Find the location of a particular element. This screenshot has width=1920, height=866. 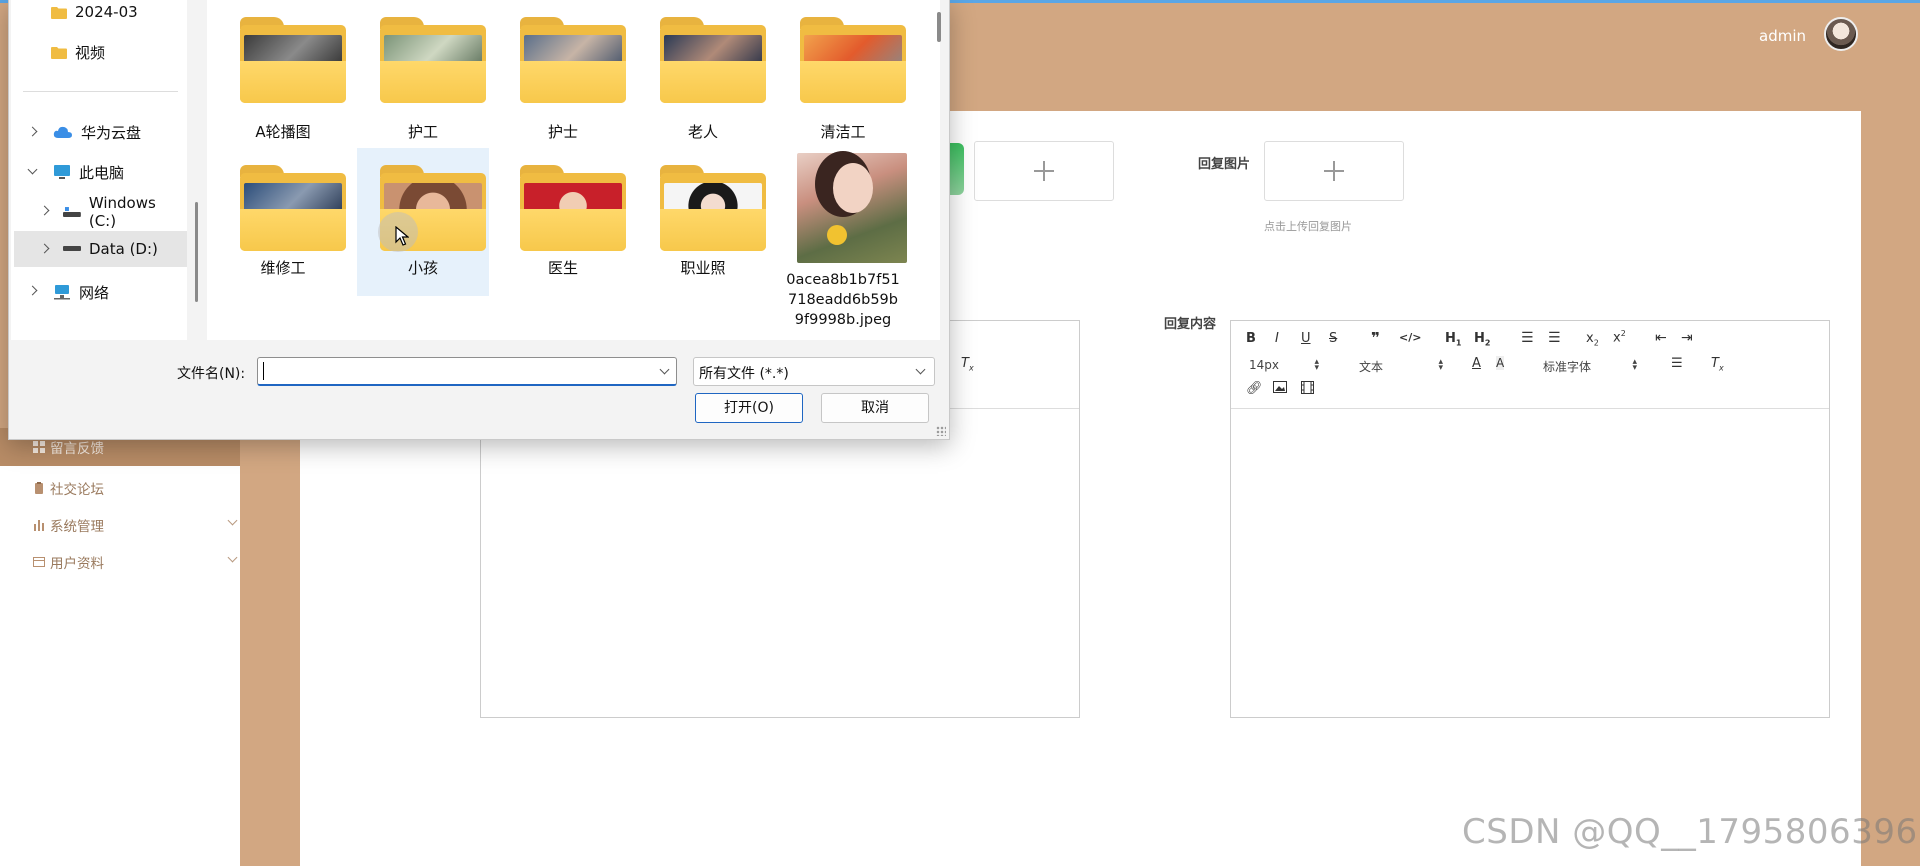

strikethrough-icon: S is located at coordinates (1333, 338).